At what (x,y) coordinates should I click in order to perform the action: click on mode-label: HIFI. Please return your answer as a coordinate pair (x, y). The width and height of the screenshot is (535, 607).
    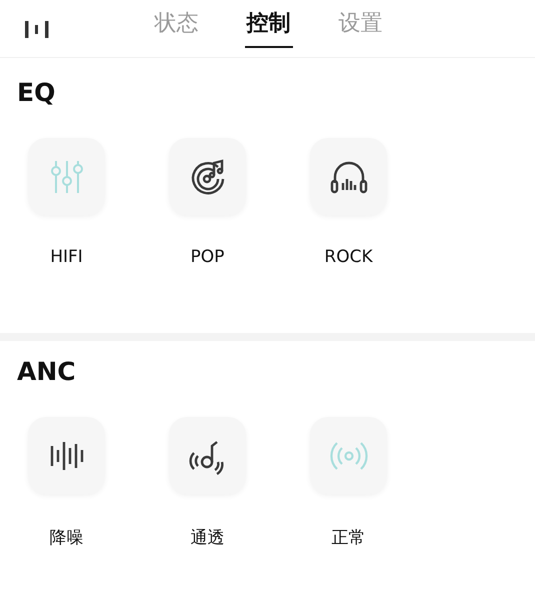
    Looking at the image, I should click on (66, 257).